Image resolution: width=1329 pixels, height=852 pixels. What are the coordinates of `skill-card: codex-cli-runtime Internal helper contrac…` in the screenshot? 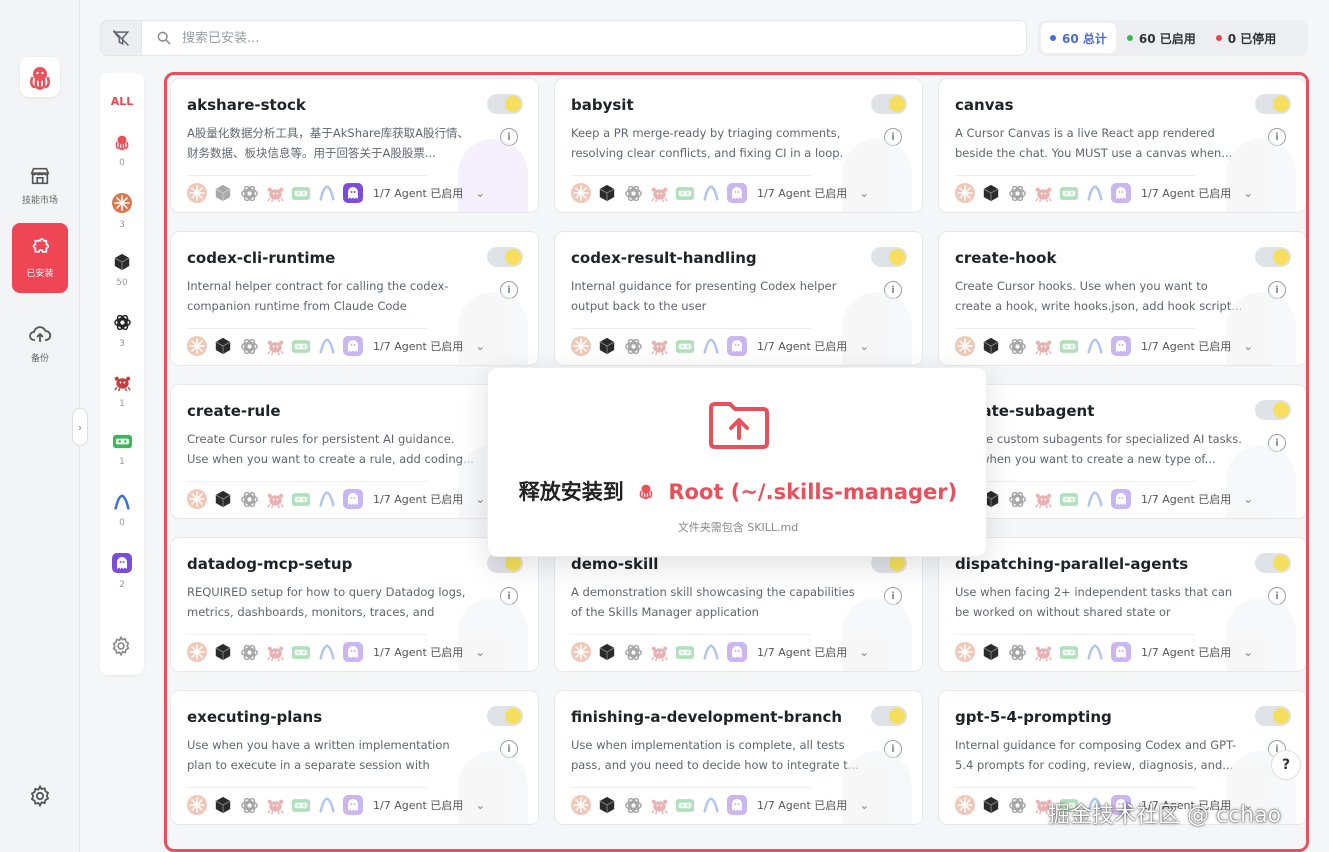 It's located at (354, 298).